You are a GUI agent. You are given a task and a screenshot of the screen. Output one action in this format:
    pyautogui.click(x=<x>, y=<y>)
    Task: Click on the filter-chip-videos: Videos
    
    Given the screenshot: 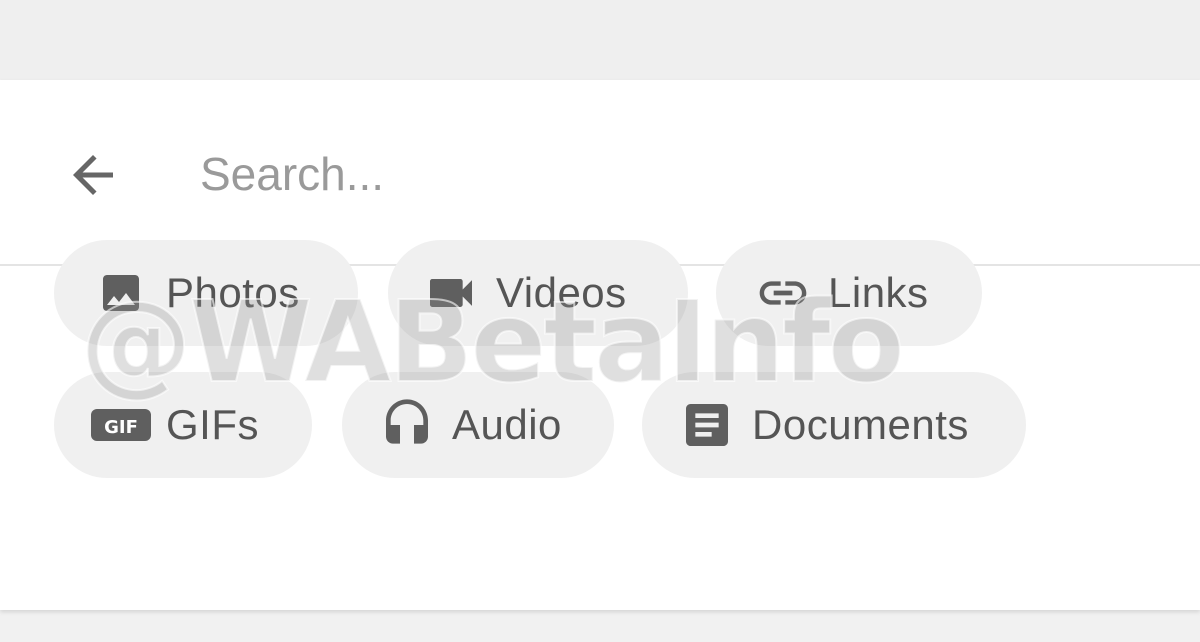 What is the action you would take?
    pyautogui.click(x=538, y=293)
    